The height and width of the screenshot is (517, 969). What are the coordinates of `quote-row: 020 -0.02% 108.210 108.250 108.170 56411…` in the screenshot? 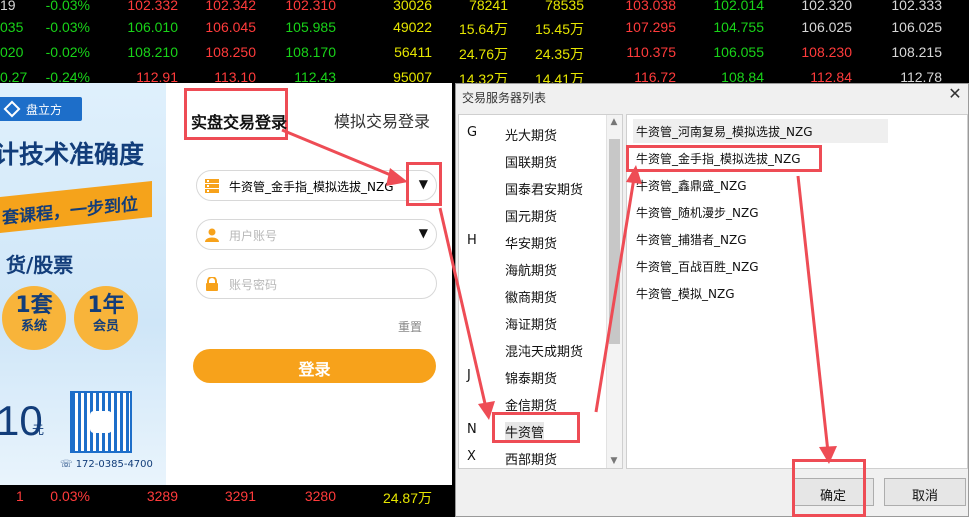 It's located at (484, 53).